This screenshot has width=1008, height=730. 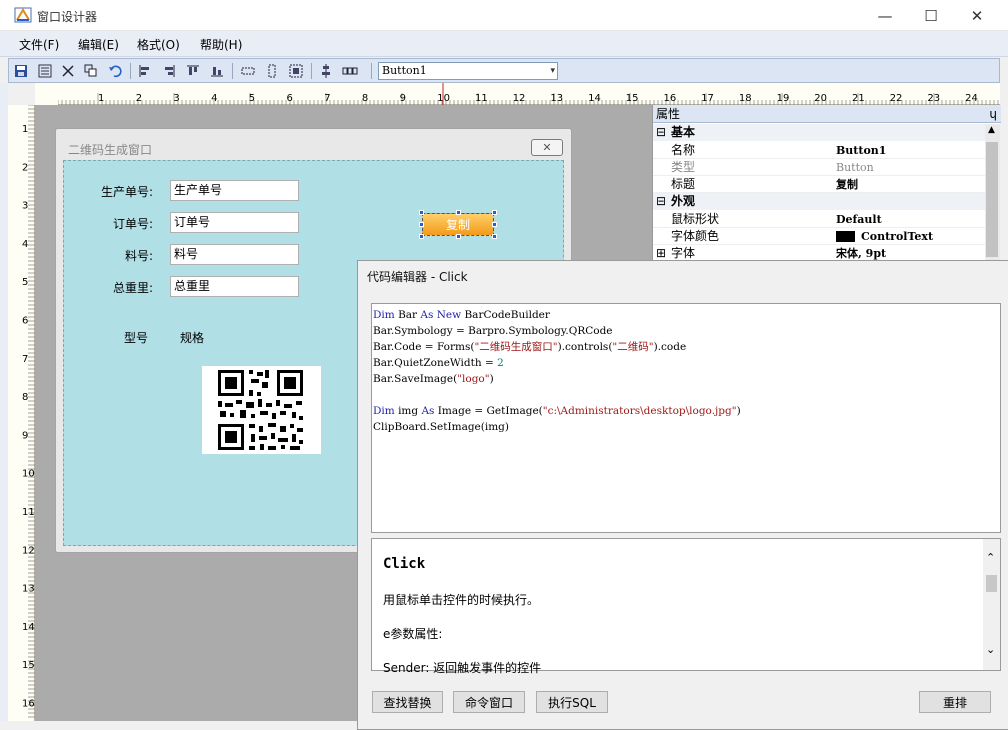 I want to click on same-size-icon, so click(x=296, y=71).